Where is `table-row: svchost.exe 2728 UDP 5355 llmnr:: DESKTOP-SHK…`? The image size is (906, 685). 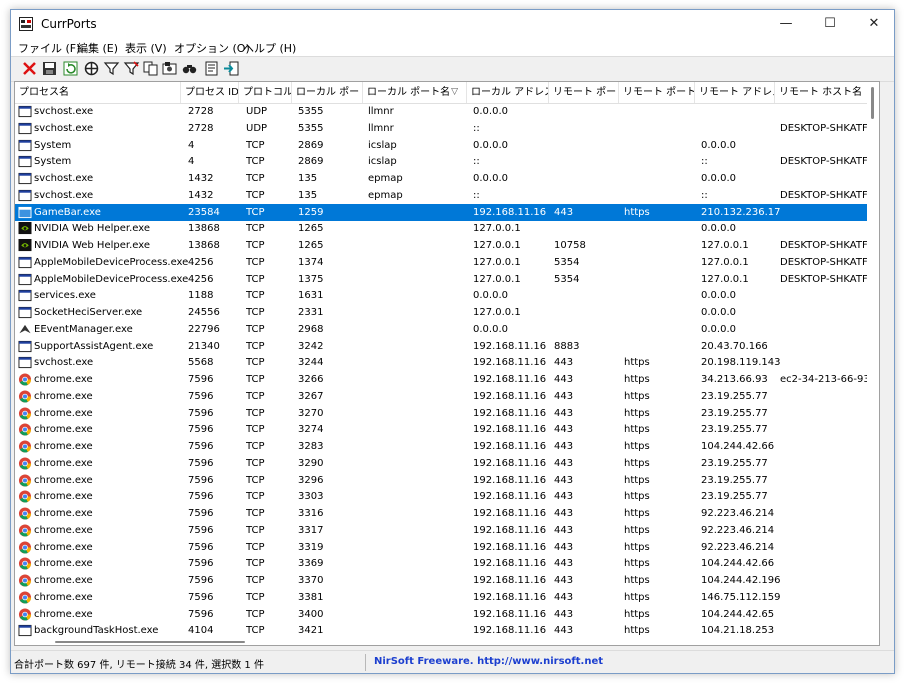 table-row: svchost.exe 2728 UDP 5355 llmnr:: DESKTOP-SHK… is located at coordinates (447, 128).